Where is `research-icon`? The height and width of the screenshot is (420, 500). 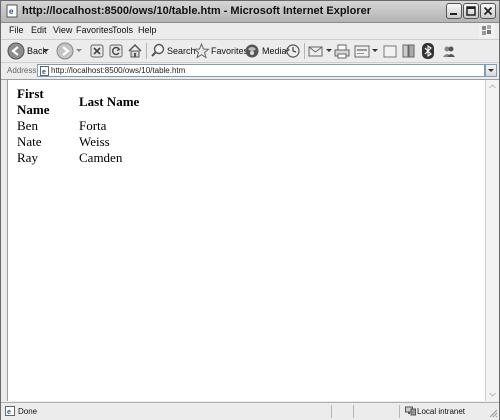 research-icon is located at coordinates (408, 51).